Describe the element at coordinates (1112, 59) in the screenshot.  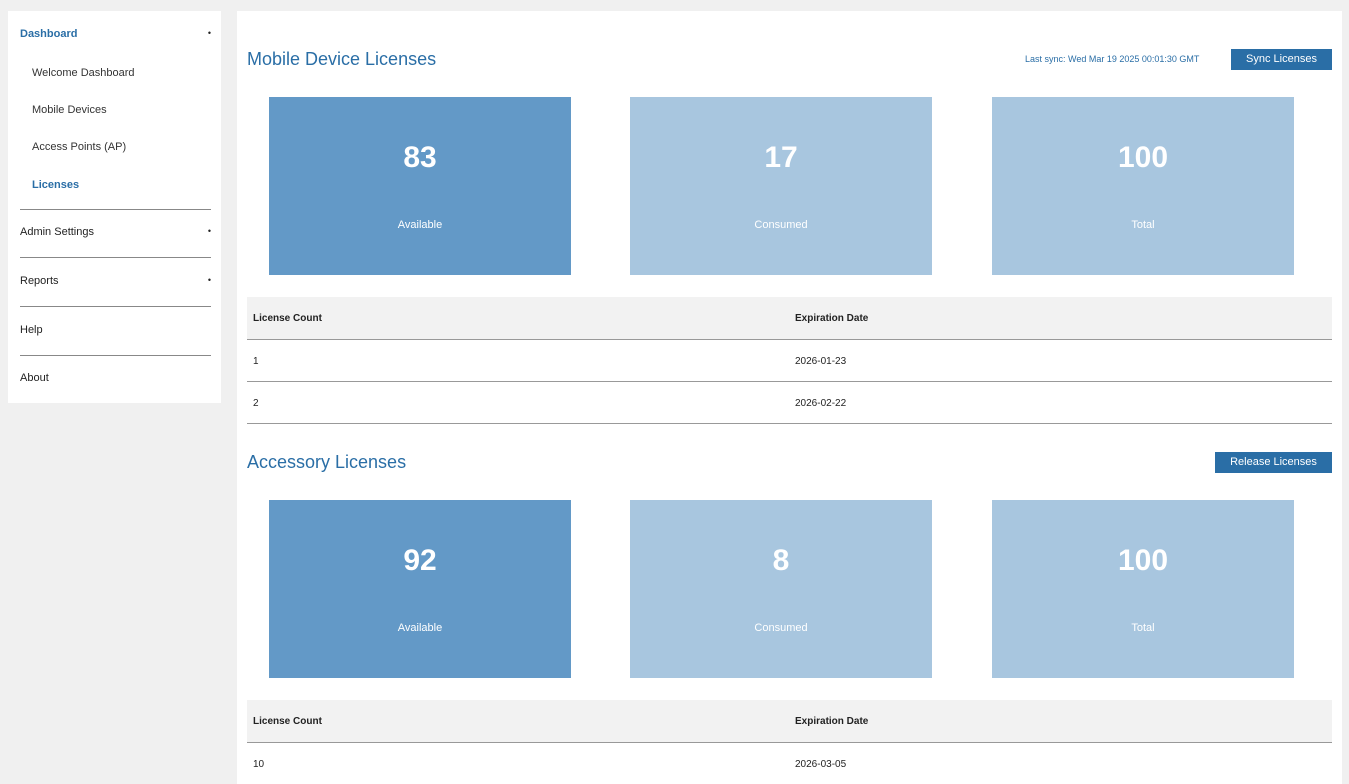
I see `last-sync-text: Last sync: Wed Mar 19 2025 00:01:30 GMT` at that location.